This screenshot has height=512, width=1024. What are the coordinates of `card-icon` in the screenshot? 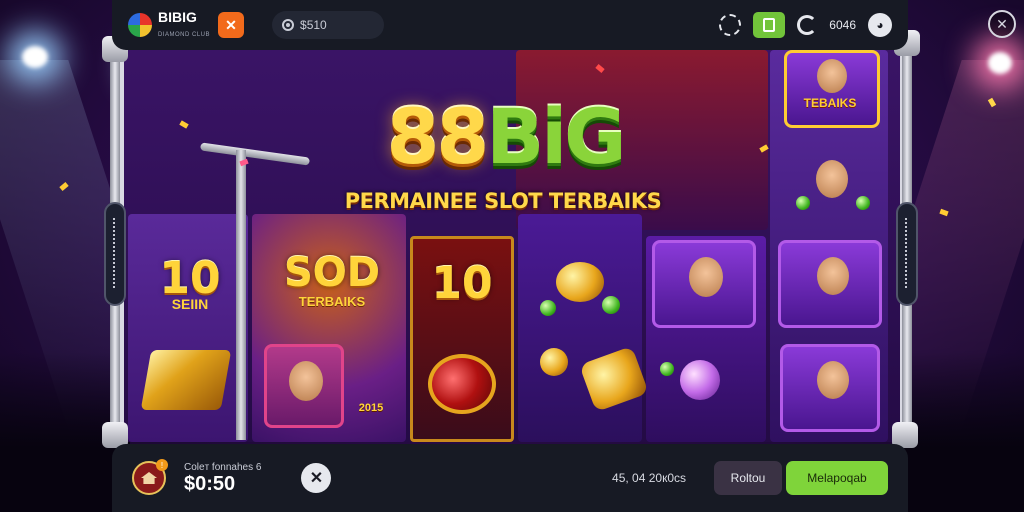 It's located at (769, 25).